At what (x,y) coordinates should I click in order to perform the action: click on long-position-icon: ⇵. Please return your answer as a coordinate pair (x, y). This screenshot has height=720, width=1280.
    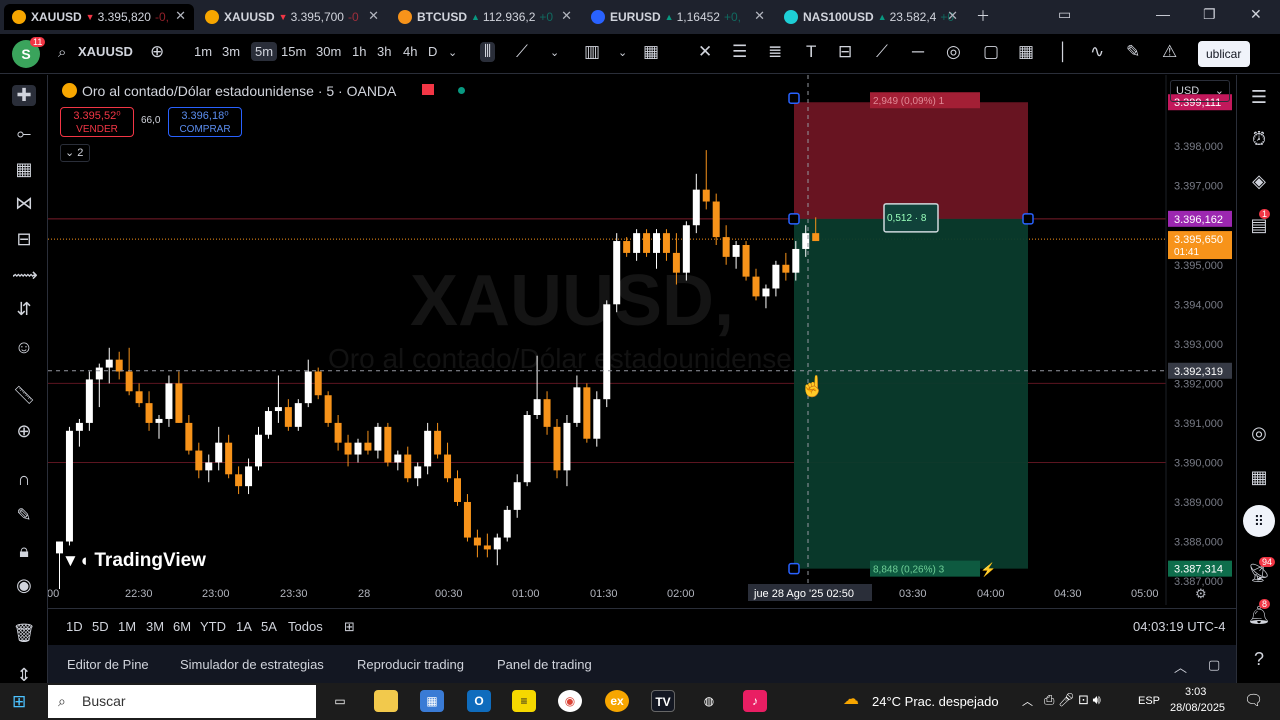
    Looking at the image, I should click on (24, 309).